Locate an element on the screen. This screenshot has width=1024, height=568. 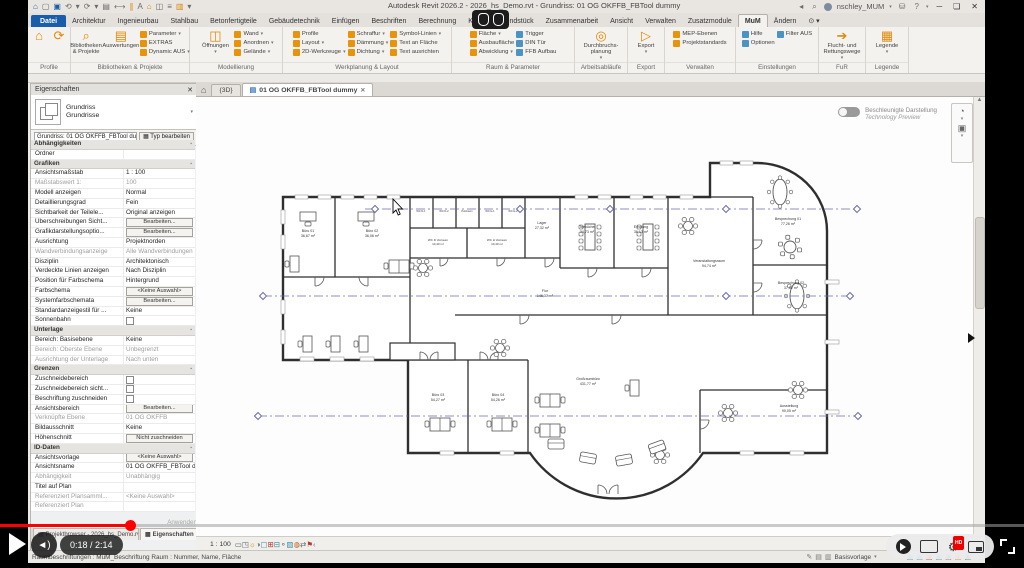
help-caret-icon: ▾ is located at coordinates (927, 7).